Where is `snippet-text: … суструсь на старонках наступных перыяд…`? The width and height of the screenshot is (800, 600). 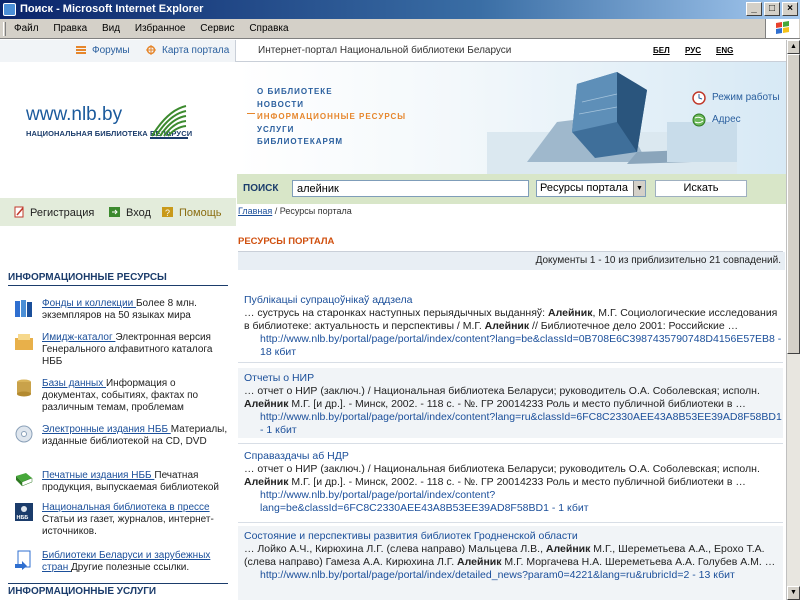 snippet-text: … суструсь на старонках наступных перыяд… is located at coordinates (396, 313).